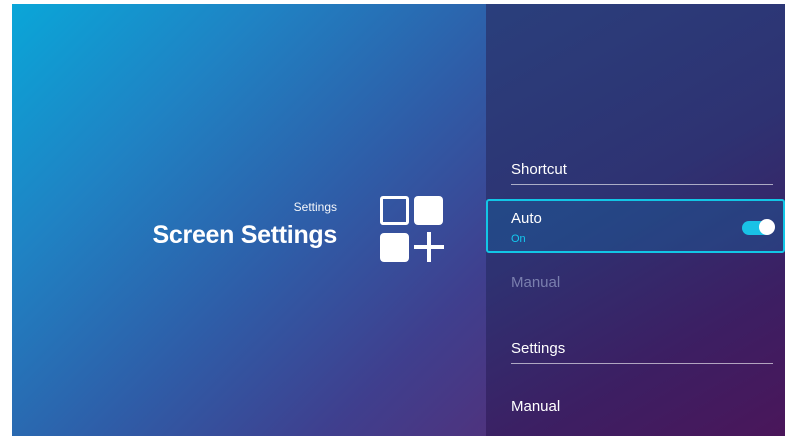 Image resolution: width=785 pixels, height=436 pixels. Describe the element at coordinates (394, 210) in the screenshot. I see `tile-outline` at that location.